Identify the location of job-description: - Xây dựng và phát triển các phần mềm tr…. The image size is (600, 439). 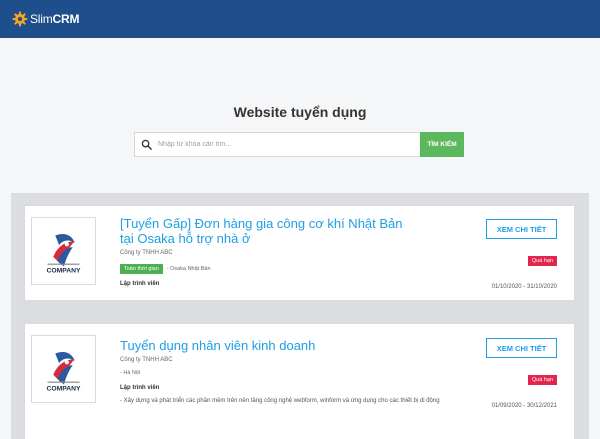
(280, 401).